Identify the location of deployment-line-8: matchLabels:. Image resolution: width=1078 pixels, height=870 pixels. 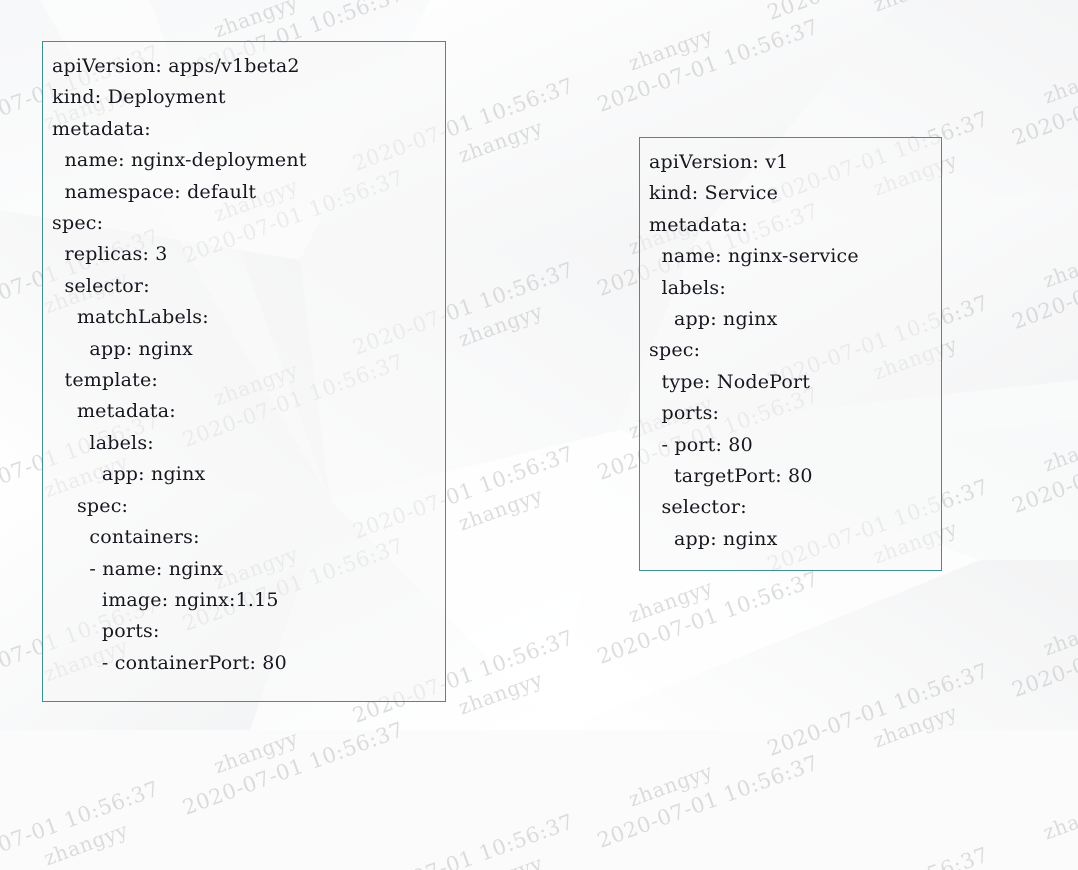
(130, 317).